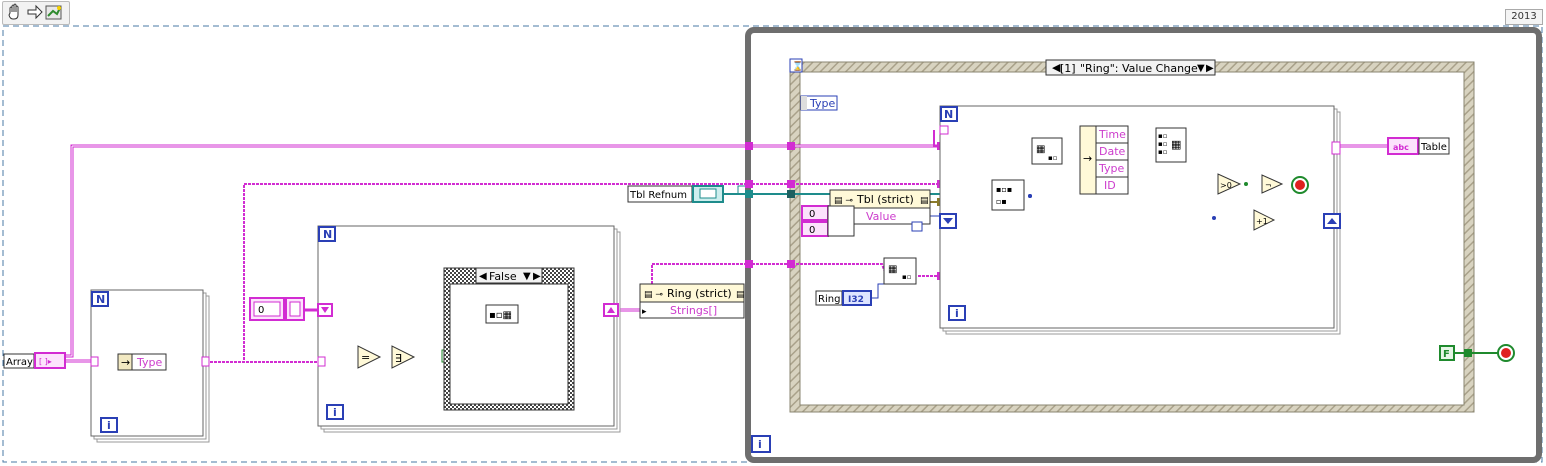 The width and height of the screenshot is (1546, 466). I want to click on inner-output-tunnel, so click(1336, 148).